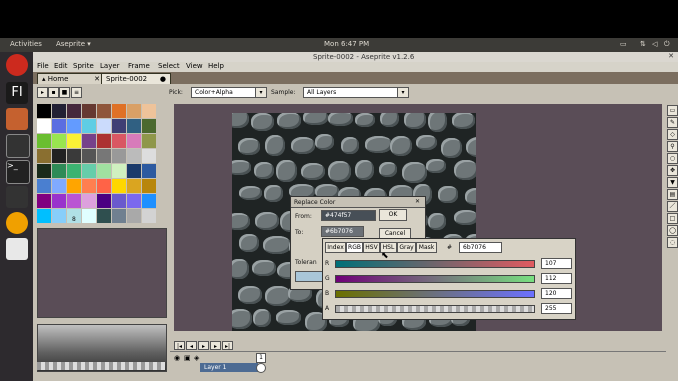  Describe the element at coordinates (672, 194) in the screenshot. I see `gradient-tool-icon: ▤` at that location.